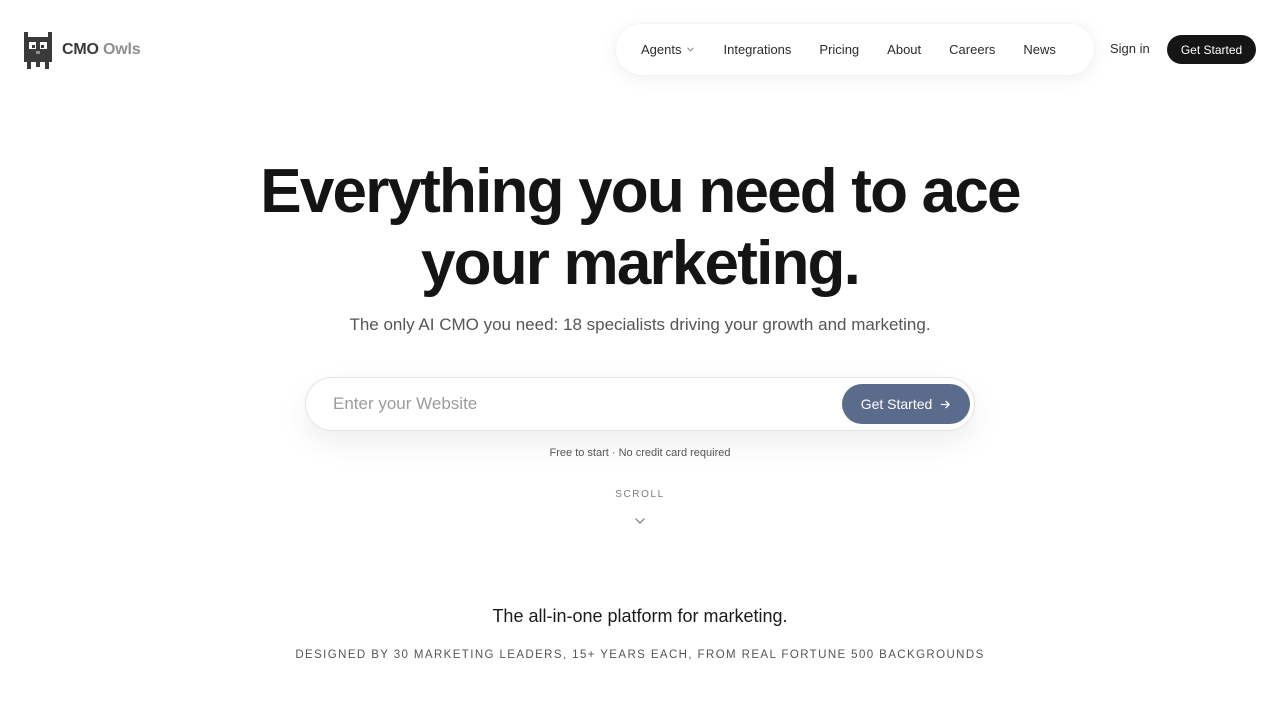  I want to click on arrow-right-icon, so click(946, 404).